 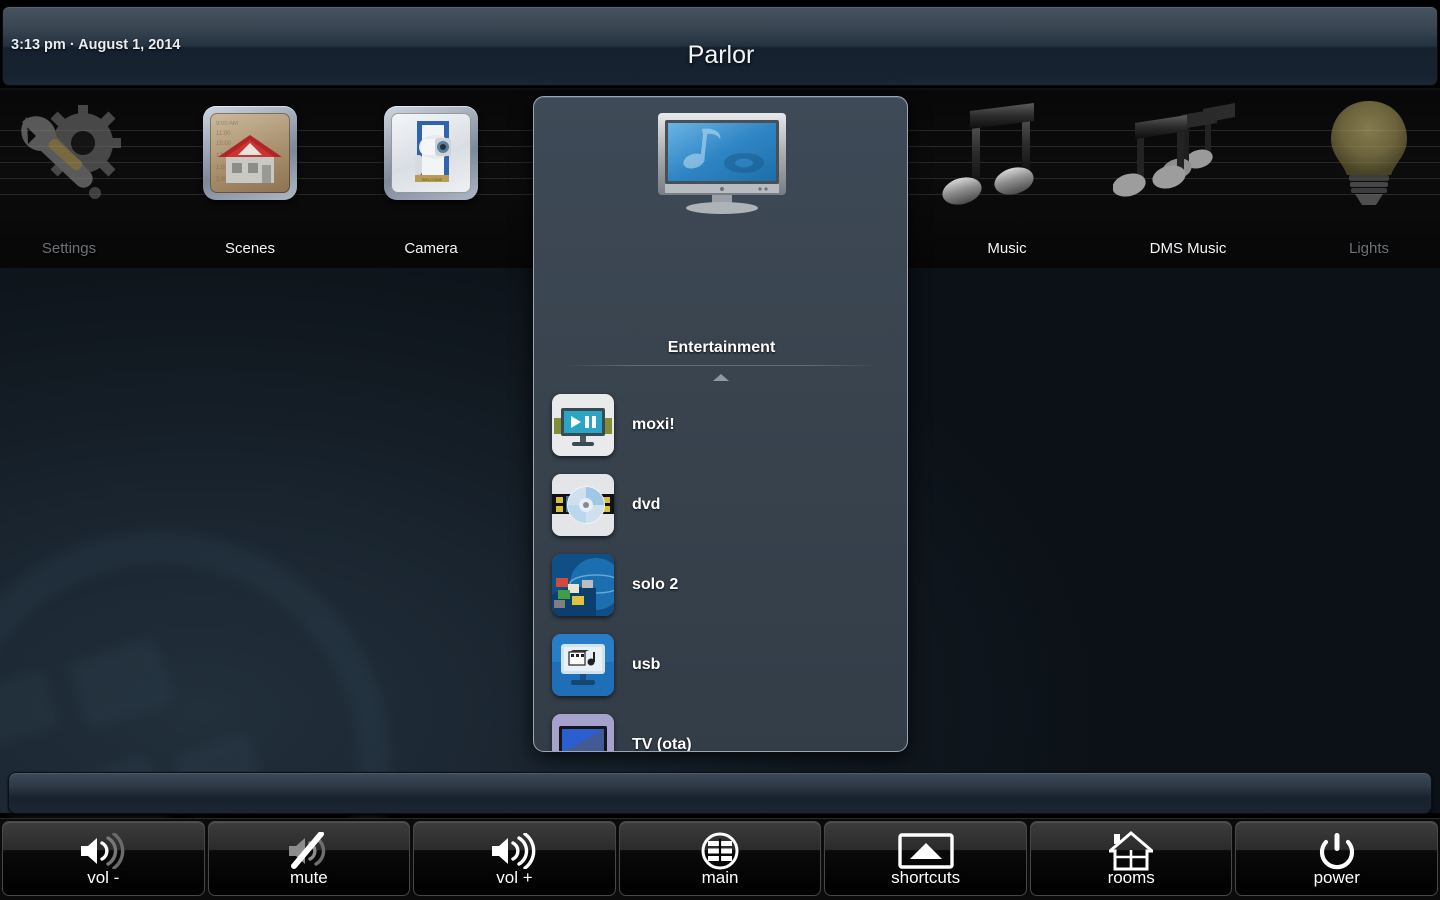 I want to click on power-button: power, so click(x=1337, y=858).